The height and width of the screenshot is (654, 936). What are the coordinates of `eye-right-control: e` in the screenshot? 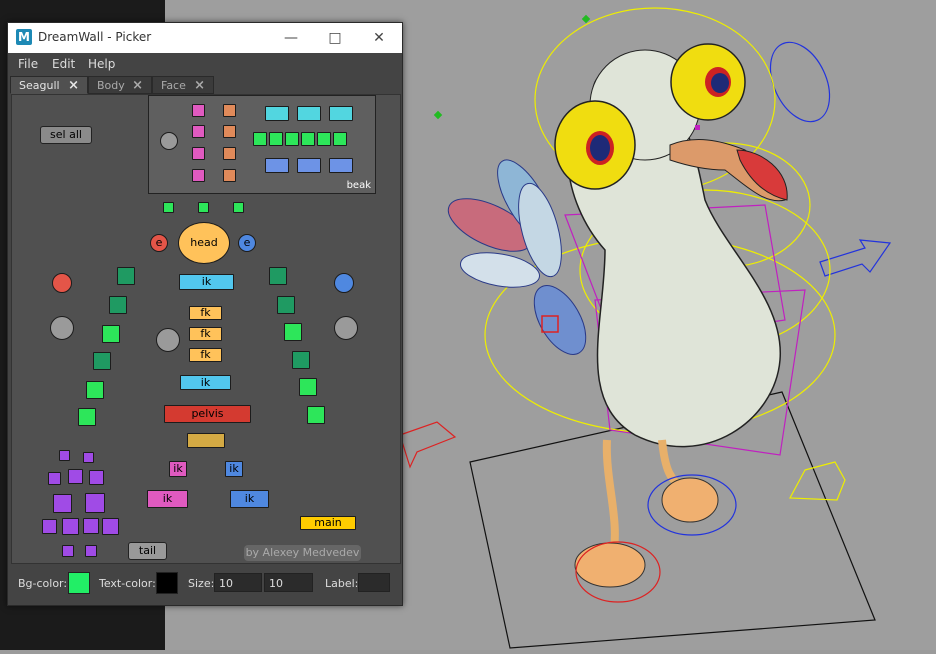 It's located at (247, 243).